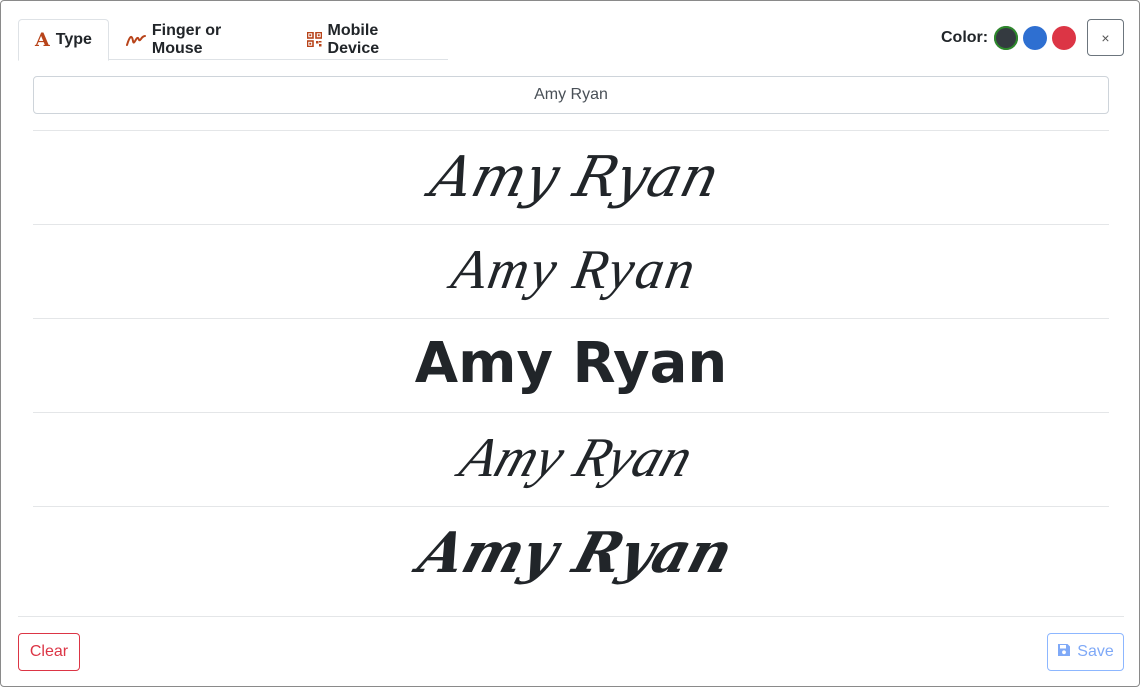 The height and width of the screenshot is (687, 1140). I want to click on tab-type-label: Type, so click(73, 39).